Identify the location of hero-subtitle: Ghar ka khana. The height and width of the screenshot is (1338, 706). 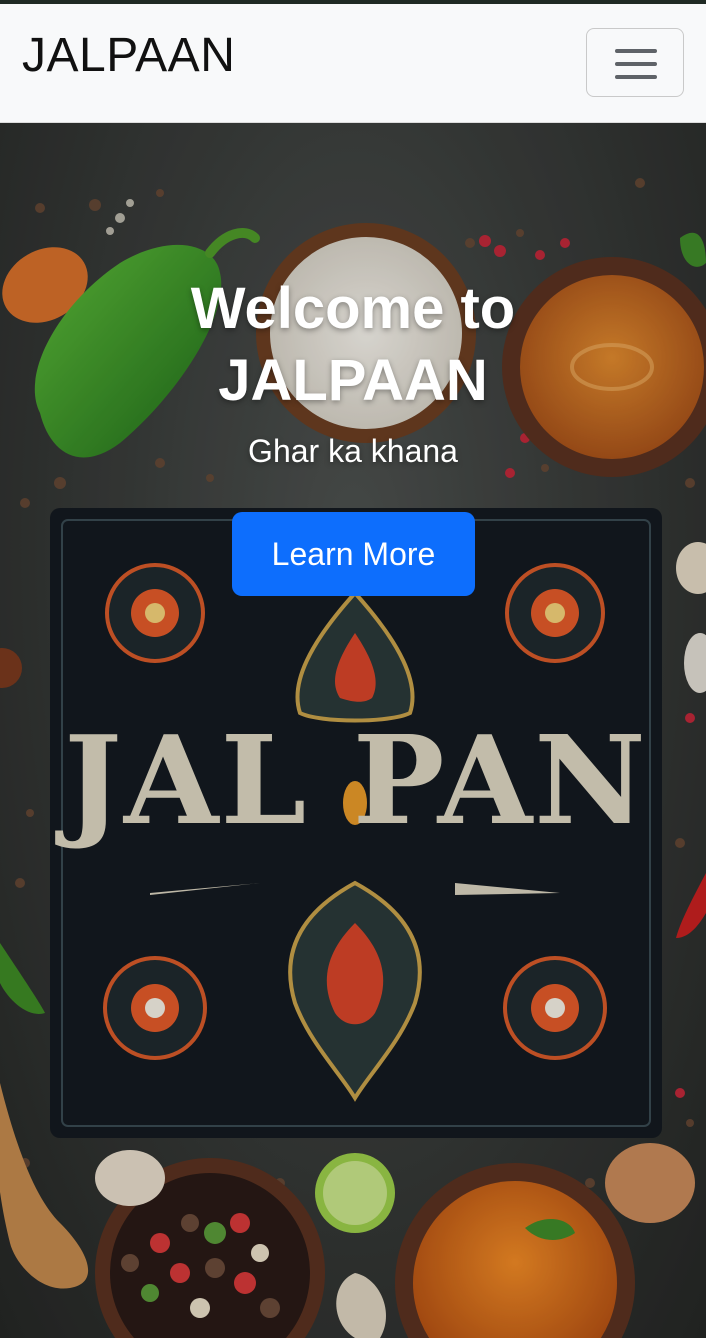
(353, 451).